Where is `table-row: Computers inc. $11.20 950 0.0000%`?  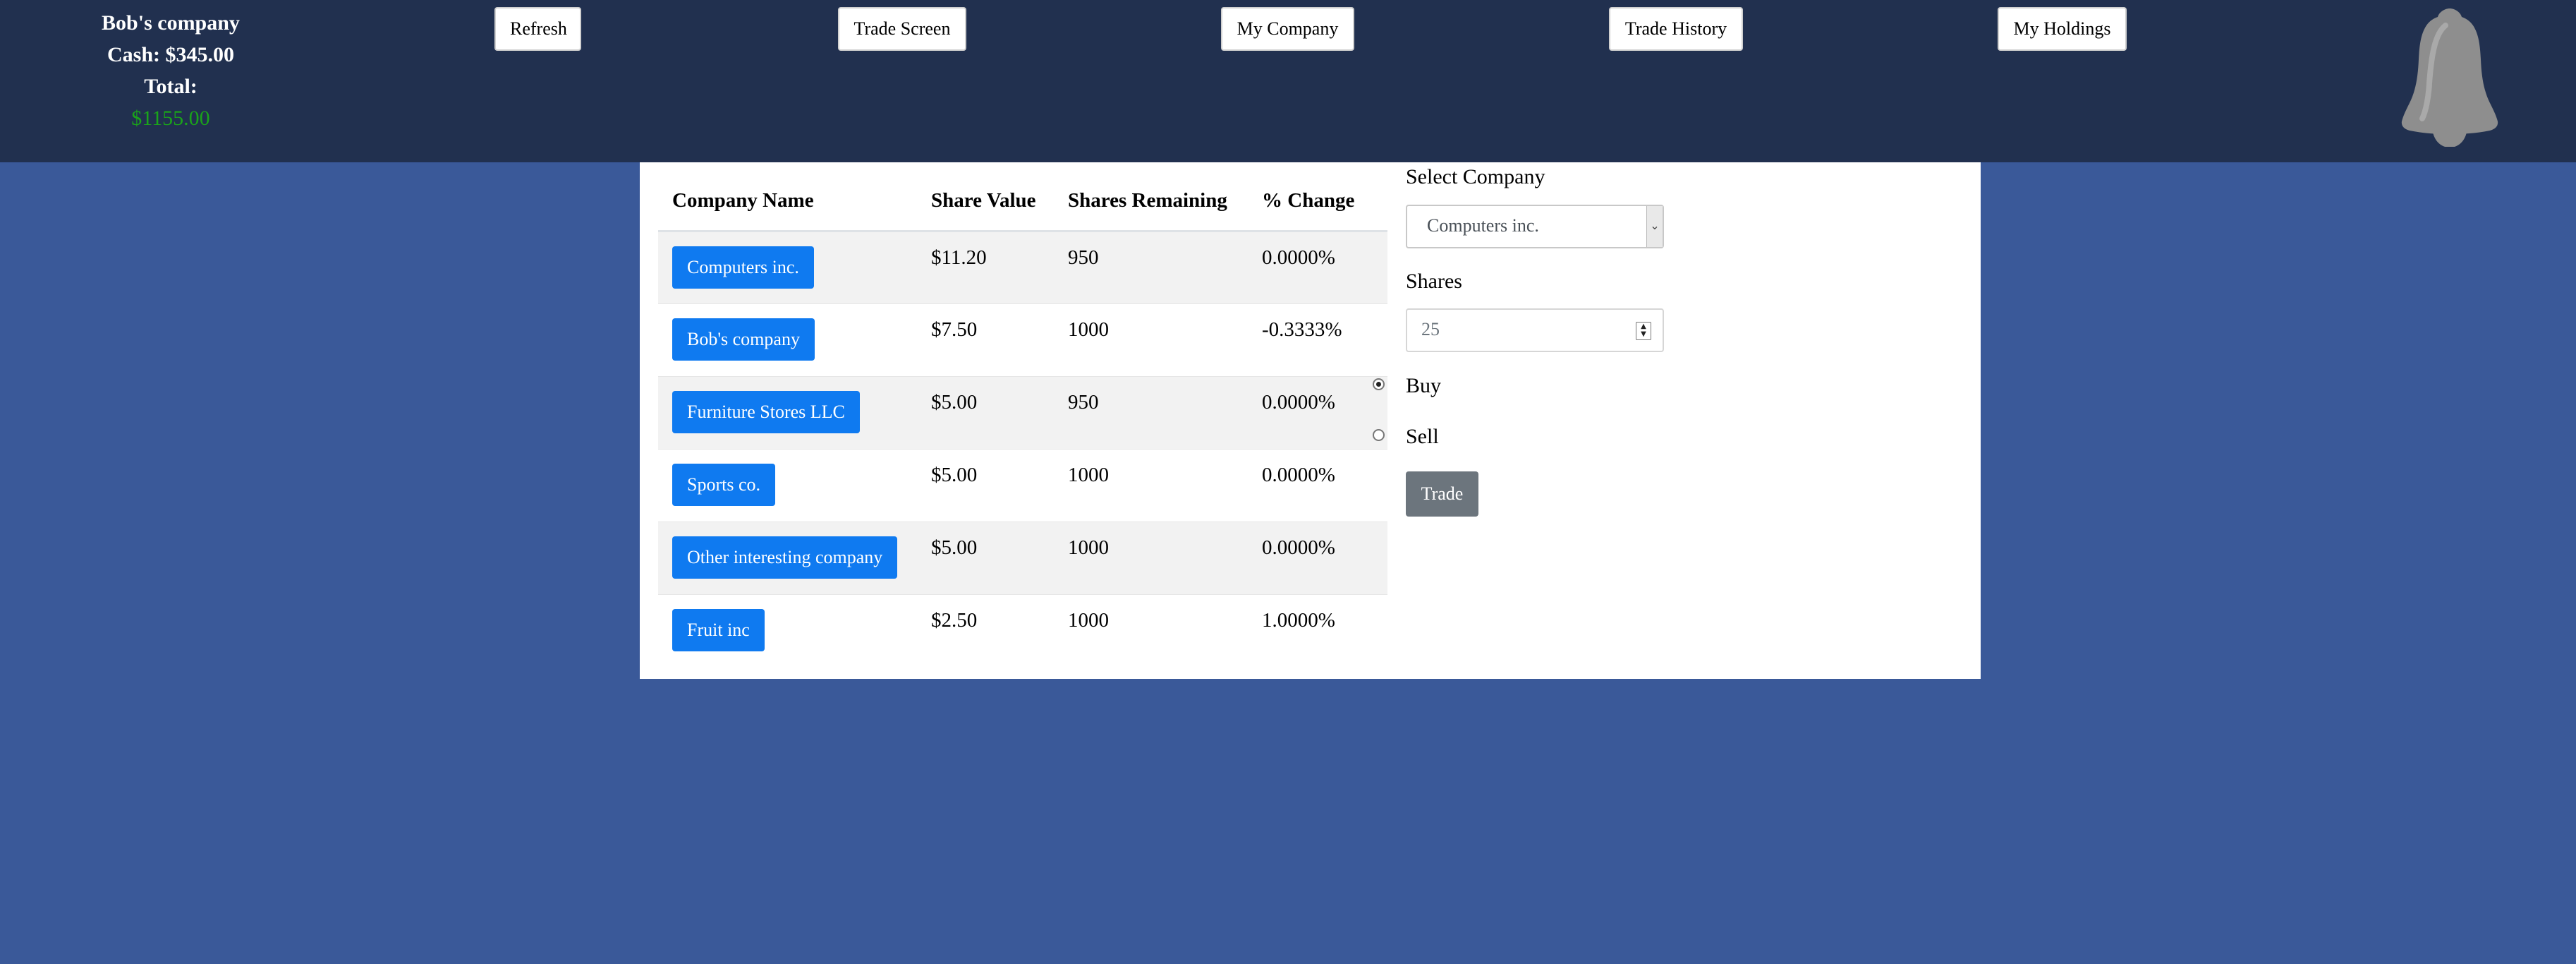 table-row: Computers inc. $11.20 950 0.0000% is located at coordinates (1022, 267).